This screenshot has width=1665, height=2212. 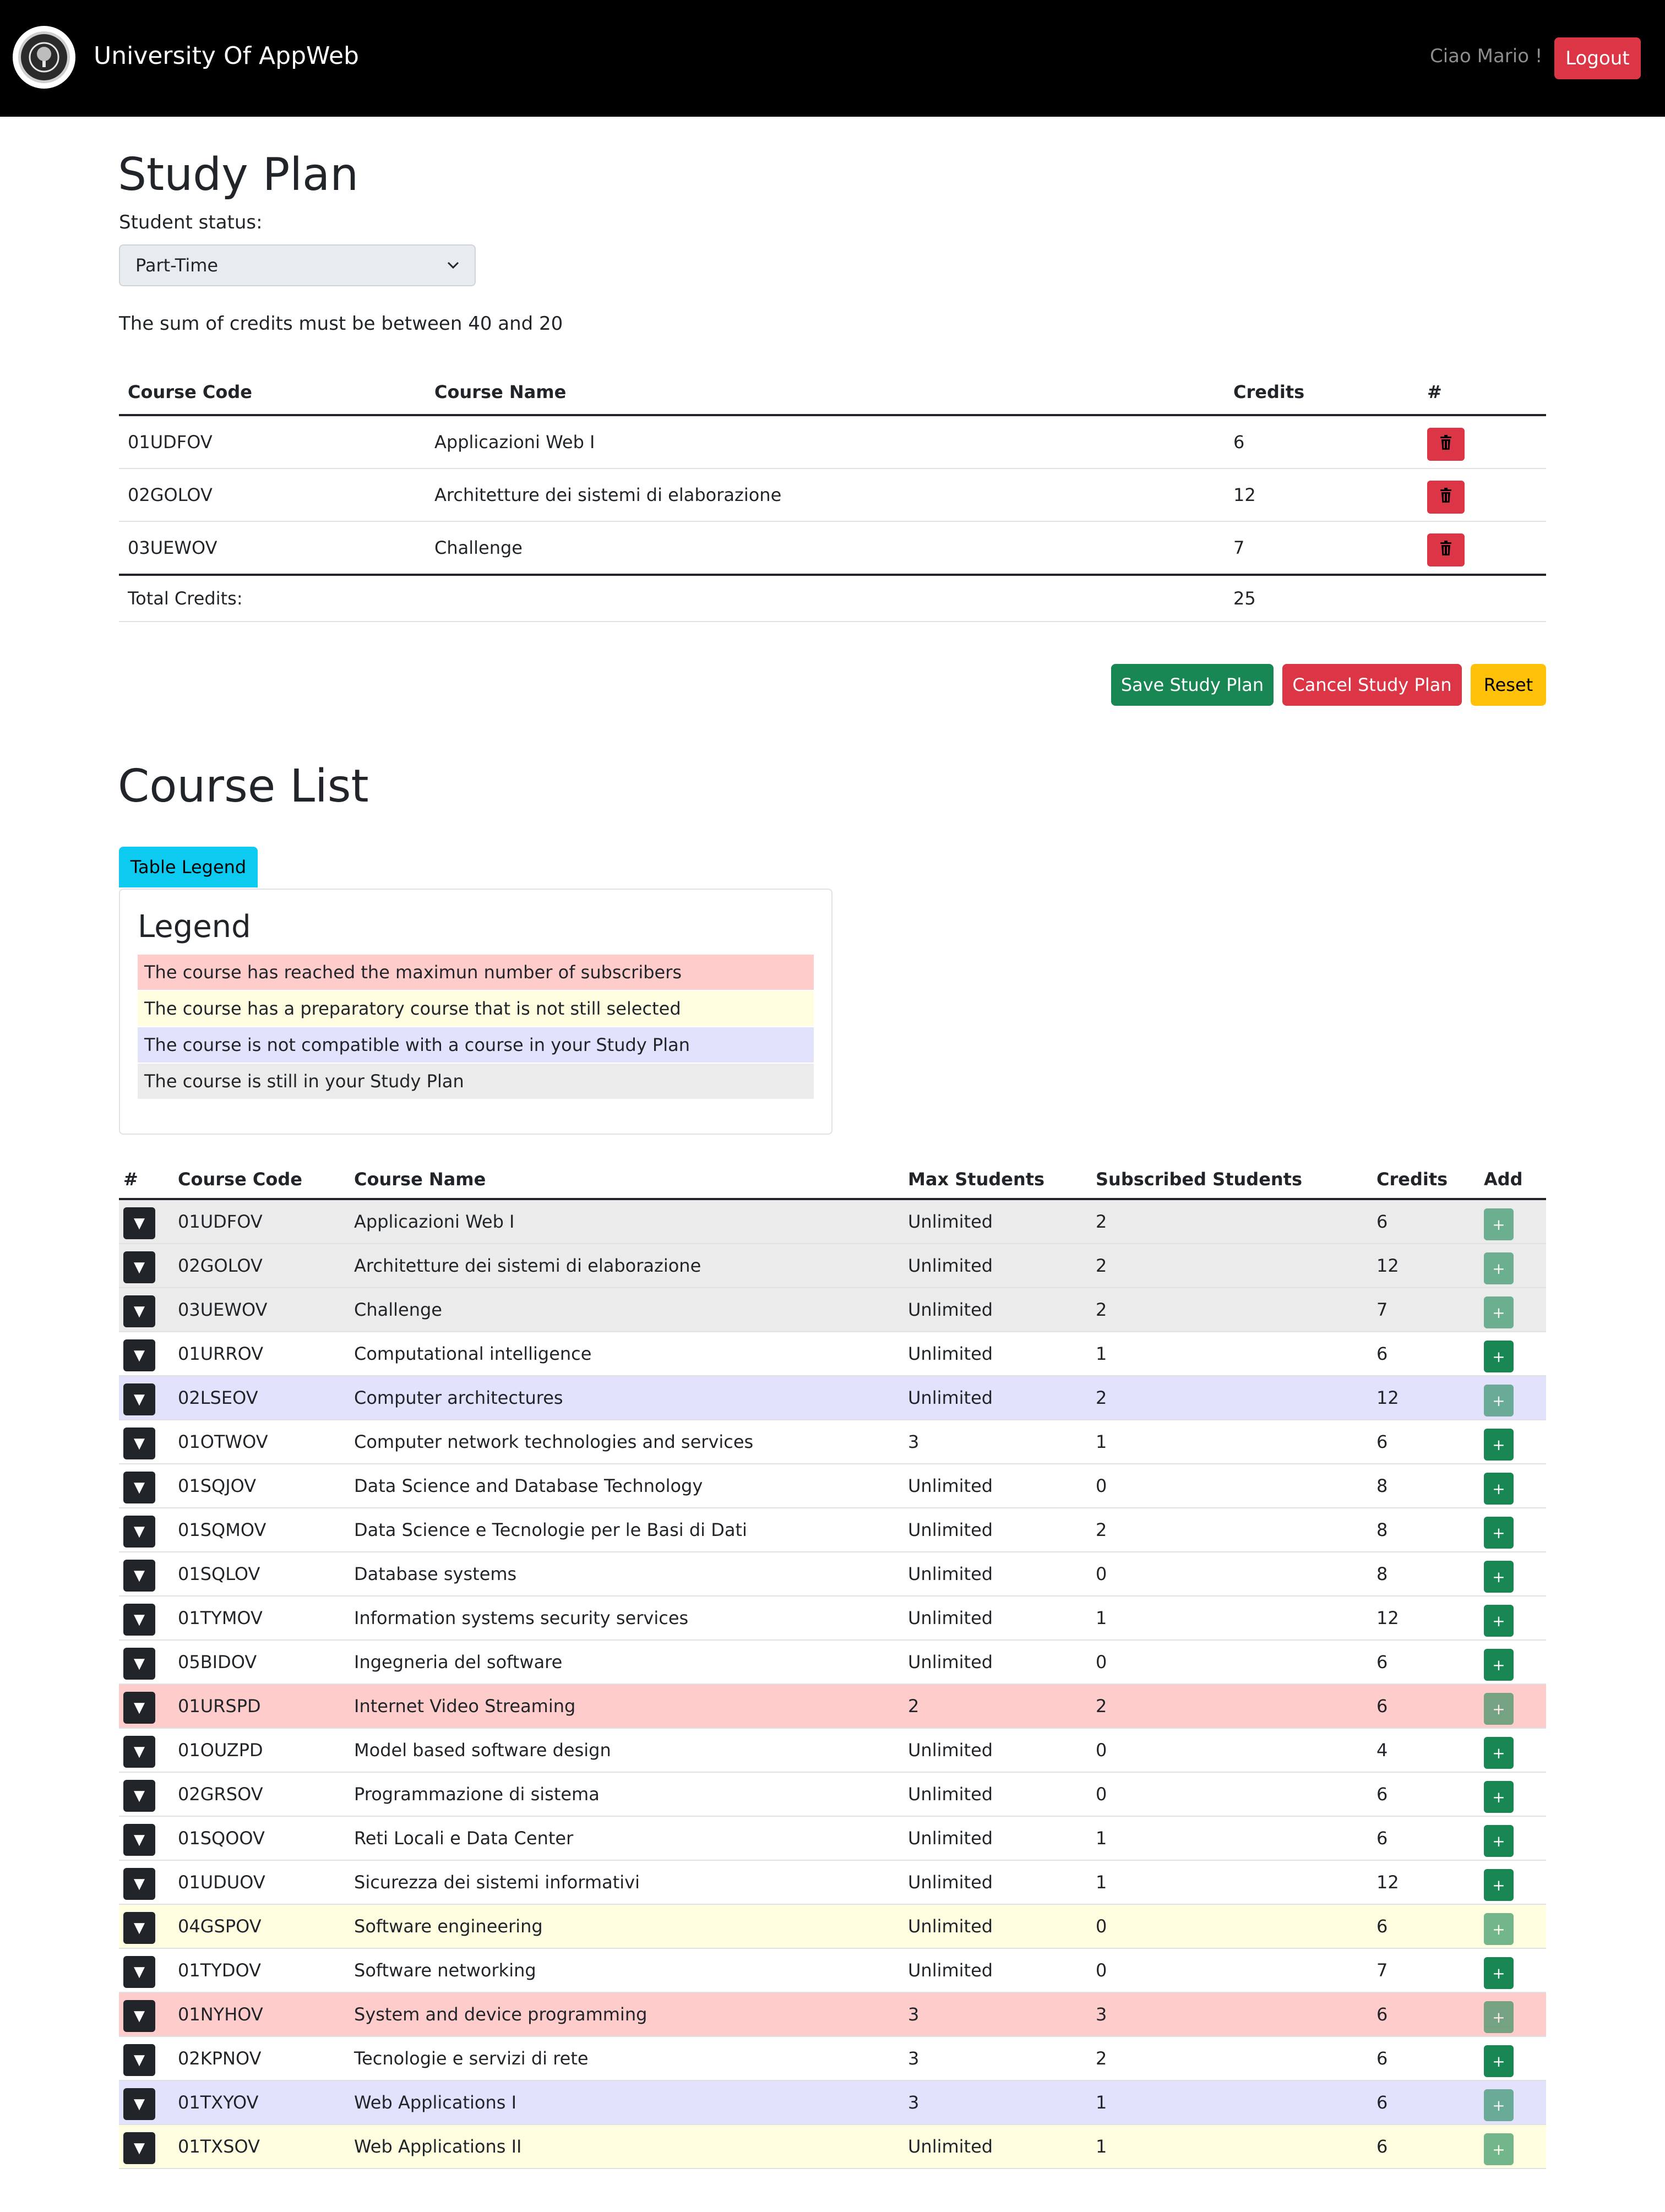 What do you see at coordinates (1598, 58) in the screenshot?
I see `logout-button: Logout` at bounding box center [1598, 58].